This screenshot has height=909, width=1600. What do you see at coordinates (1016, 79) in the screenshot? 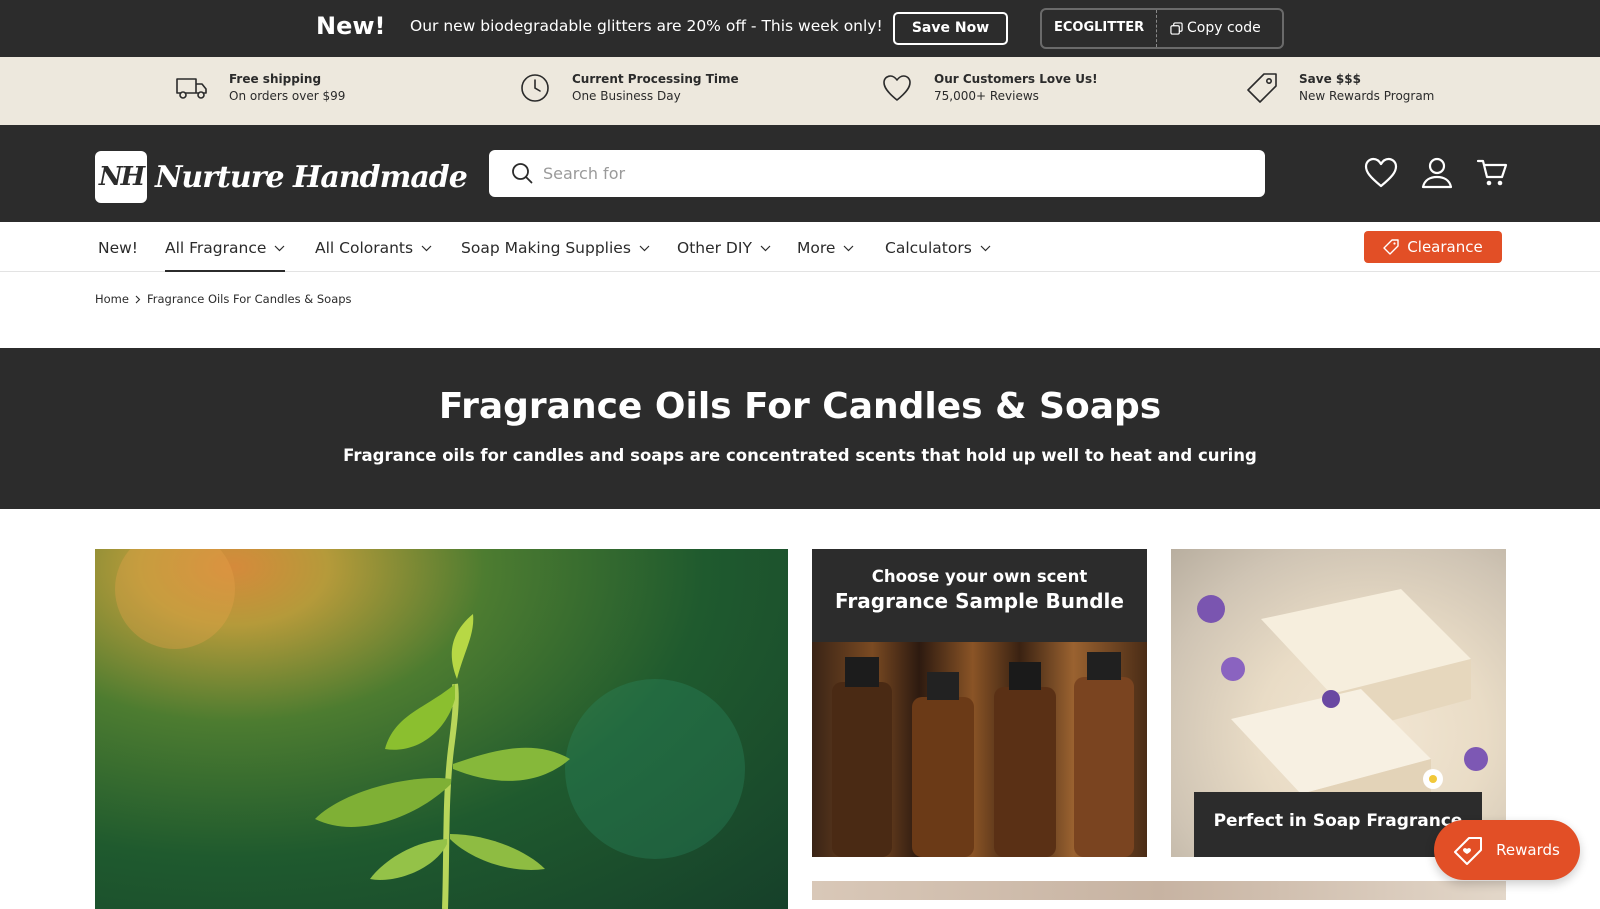
I see `usp-title: Our Customers Love Us!` at bounding box center [1016, 79].